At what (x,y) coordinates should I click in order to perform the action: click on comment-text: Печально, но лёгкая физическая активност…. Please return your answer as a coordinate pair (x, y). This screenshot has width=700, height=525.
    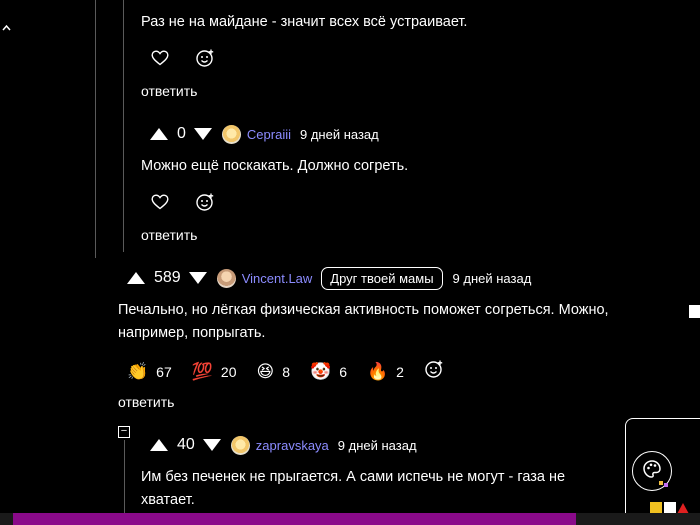
    Looking at the image, I should click on (363, 322).